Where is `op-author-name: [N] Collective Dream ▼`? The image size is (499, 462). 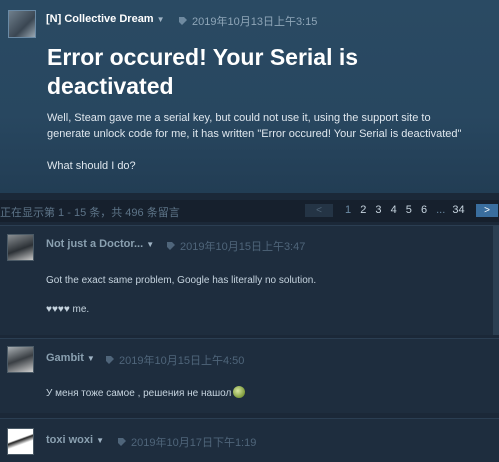 op-author-name: [N] Collective Dream ▼ is located at coordinates (105, 19).